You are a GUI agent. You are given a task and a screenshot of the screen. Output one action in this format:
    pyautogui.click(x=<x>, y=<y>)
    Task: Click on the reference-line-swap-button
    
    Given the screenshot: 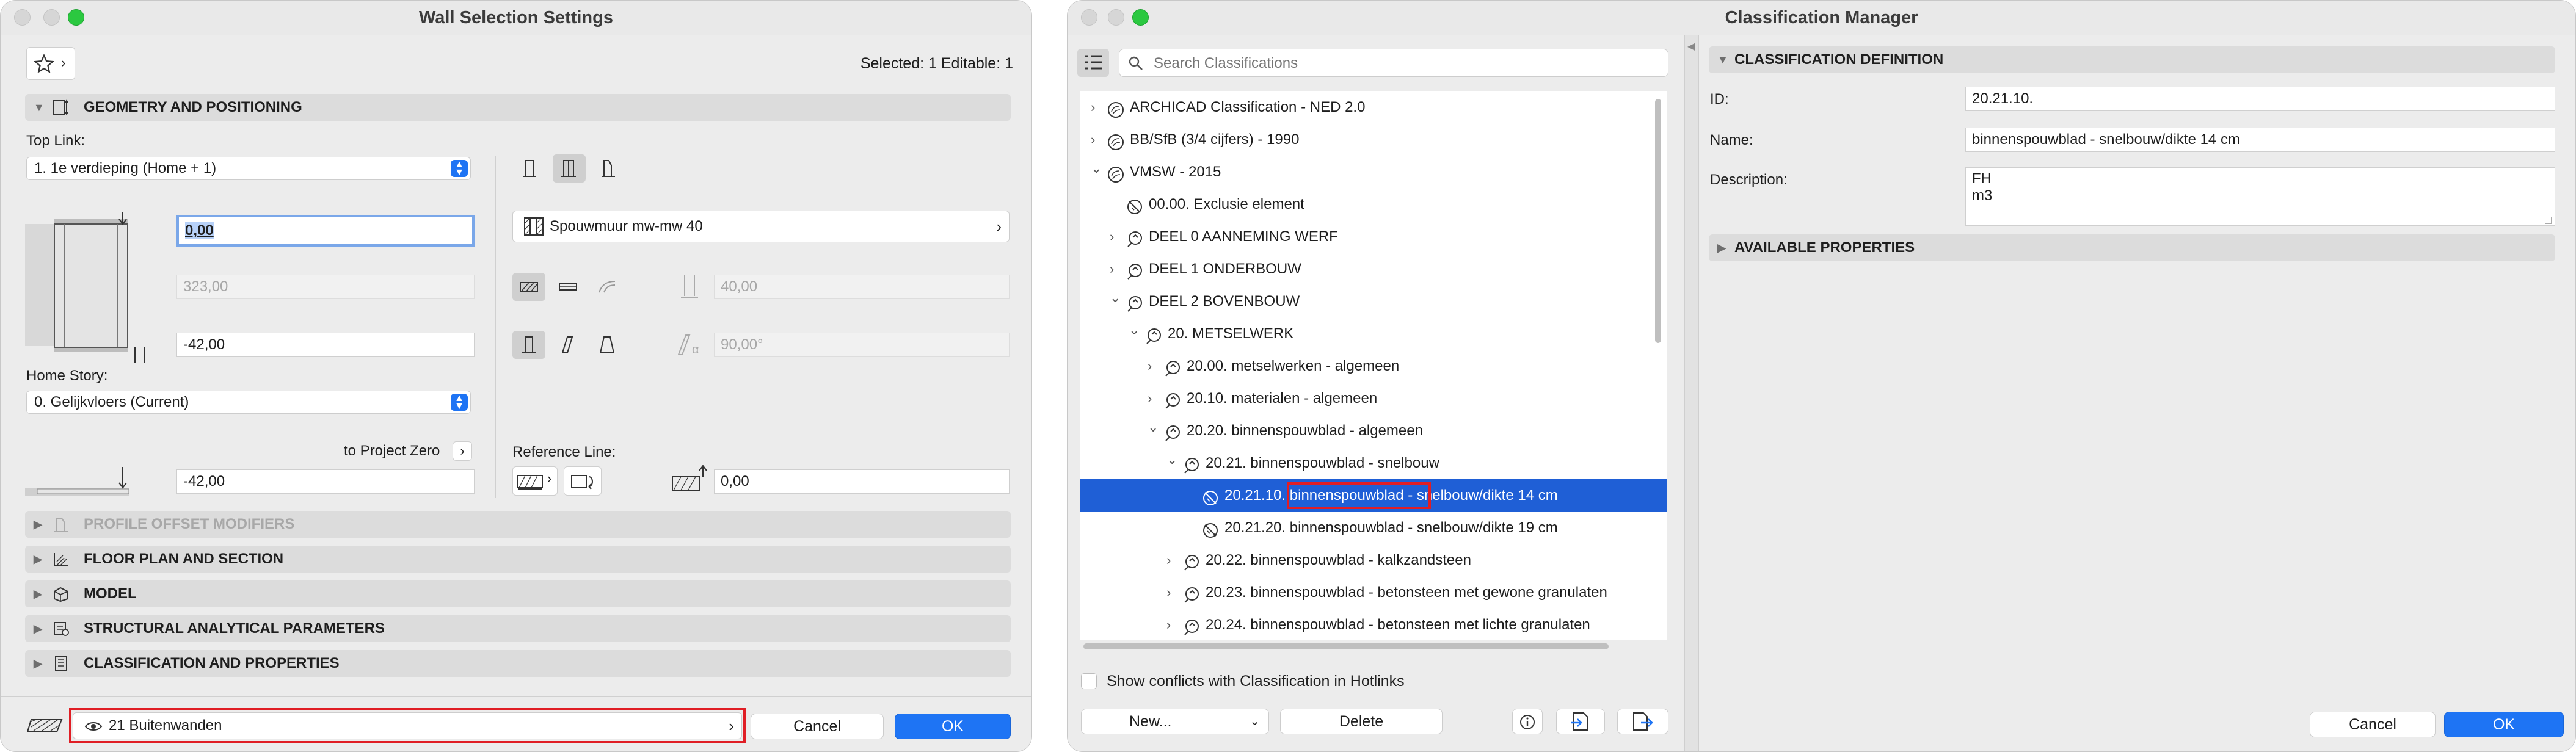 What is the action you would take?
    pyautogui.click(x=583, y=481)
    